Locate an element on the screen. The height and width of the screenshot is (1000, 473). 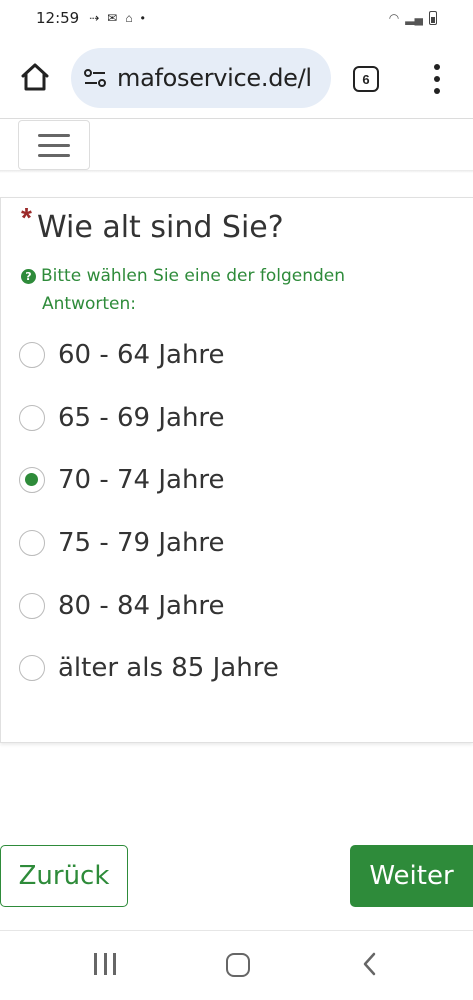
option-80-84: 80 - 84 Jahre is located at coordinates (239, 605).